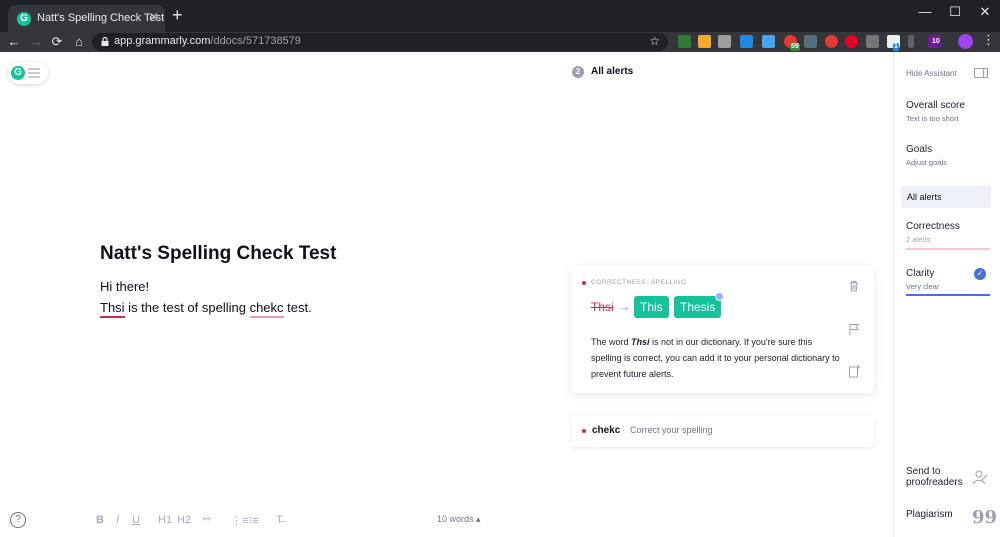  I want to click on extension-dots-icon, so click(810, 41).